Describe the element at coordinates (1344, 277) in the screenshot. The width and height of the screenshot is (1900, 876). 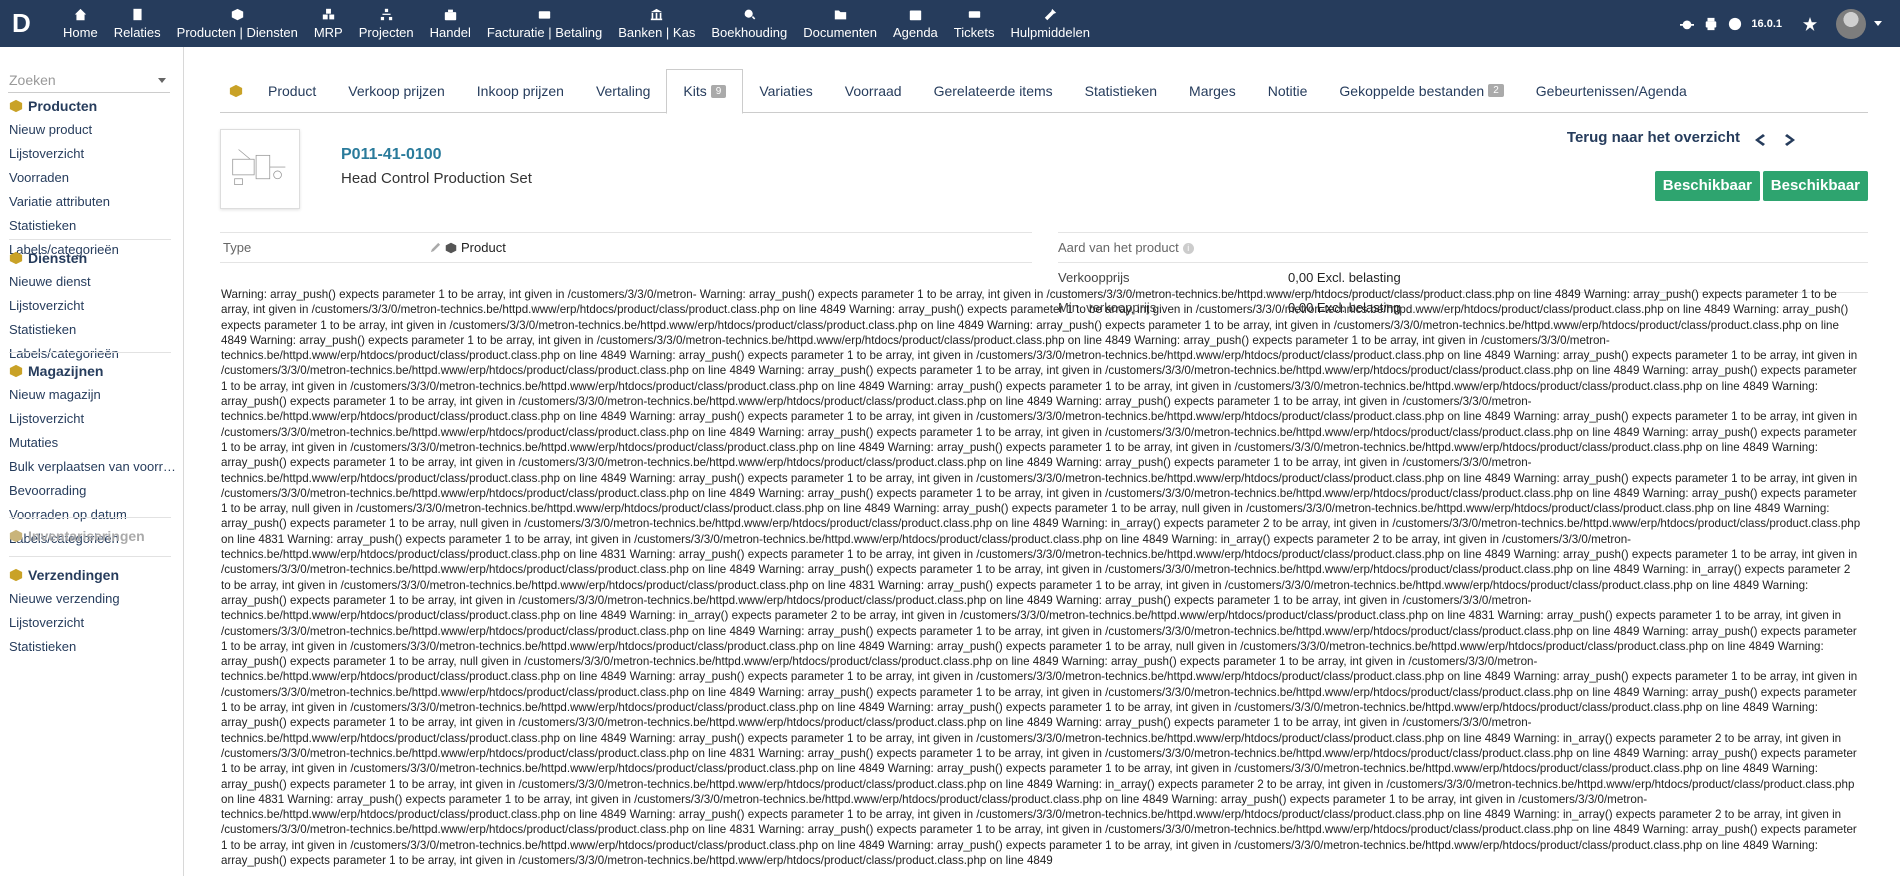
I see `sell-price-value: 0,00 Excl. belasting` at that location.